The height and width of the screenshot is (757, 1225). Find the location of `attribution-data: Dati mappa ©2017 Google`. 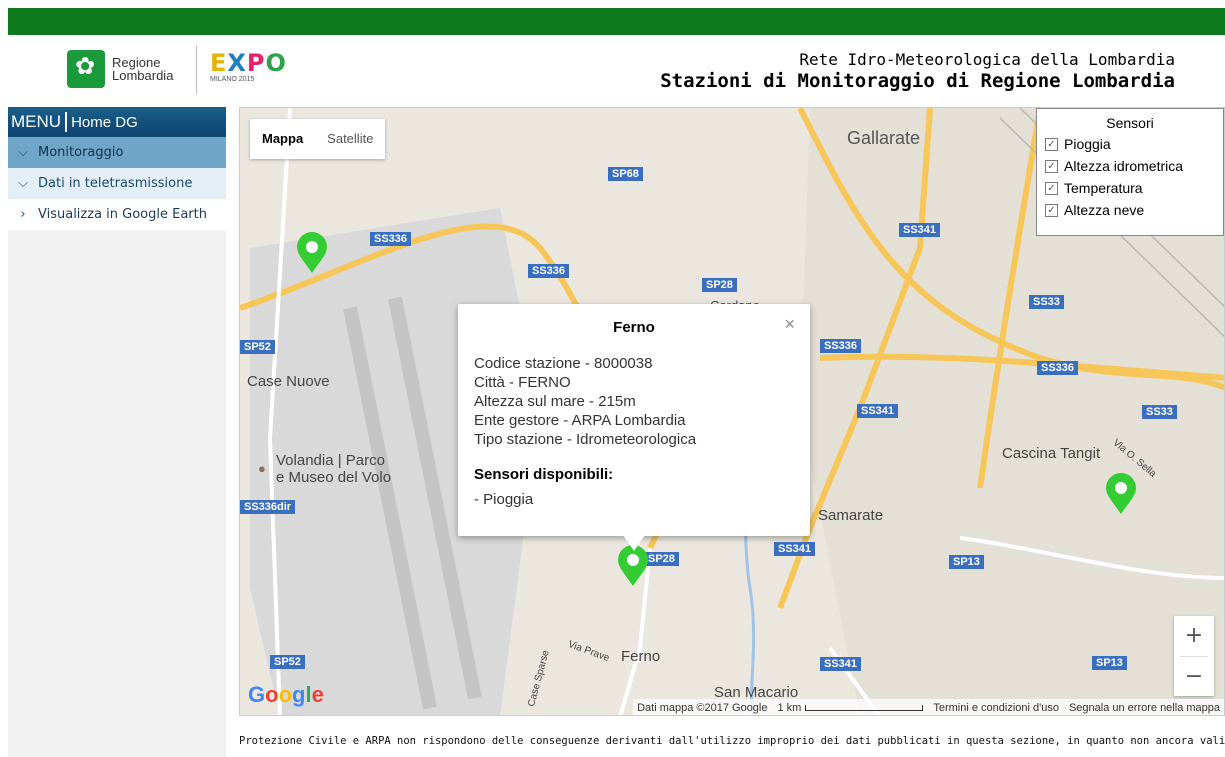

attribution-data: Dati mappa ©2017 Google is located at coordinates (702, 707).